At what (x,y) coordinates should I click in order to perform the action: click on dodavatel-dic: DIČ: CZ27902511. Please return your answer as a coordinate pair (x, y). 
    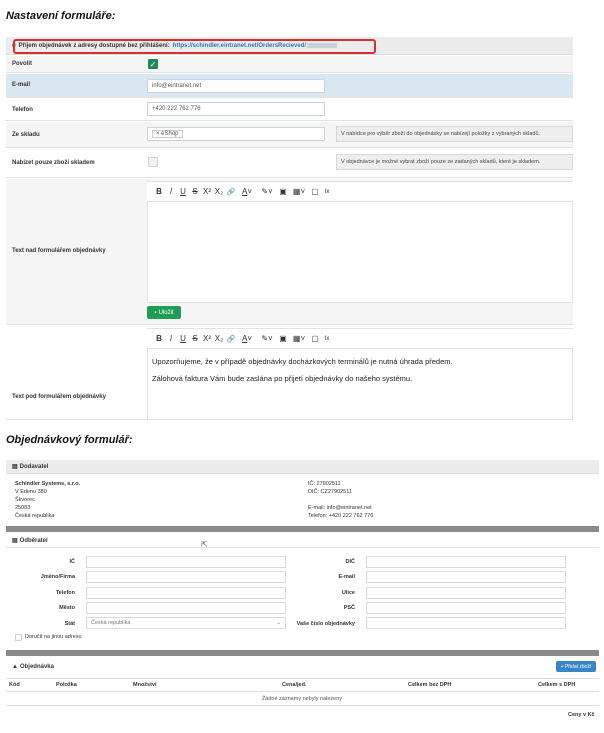
    Looking at the image, I should click on (330, 492).